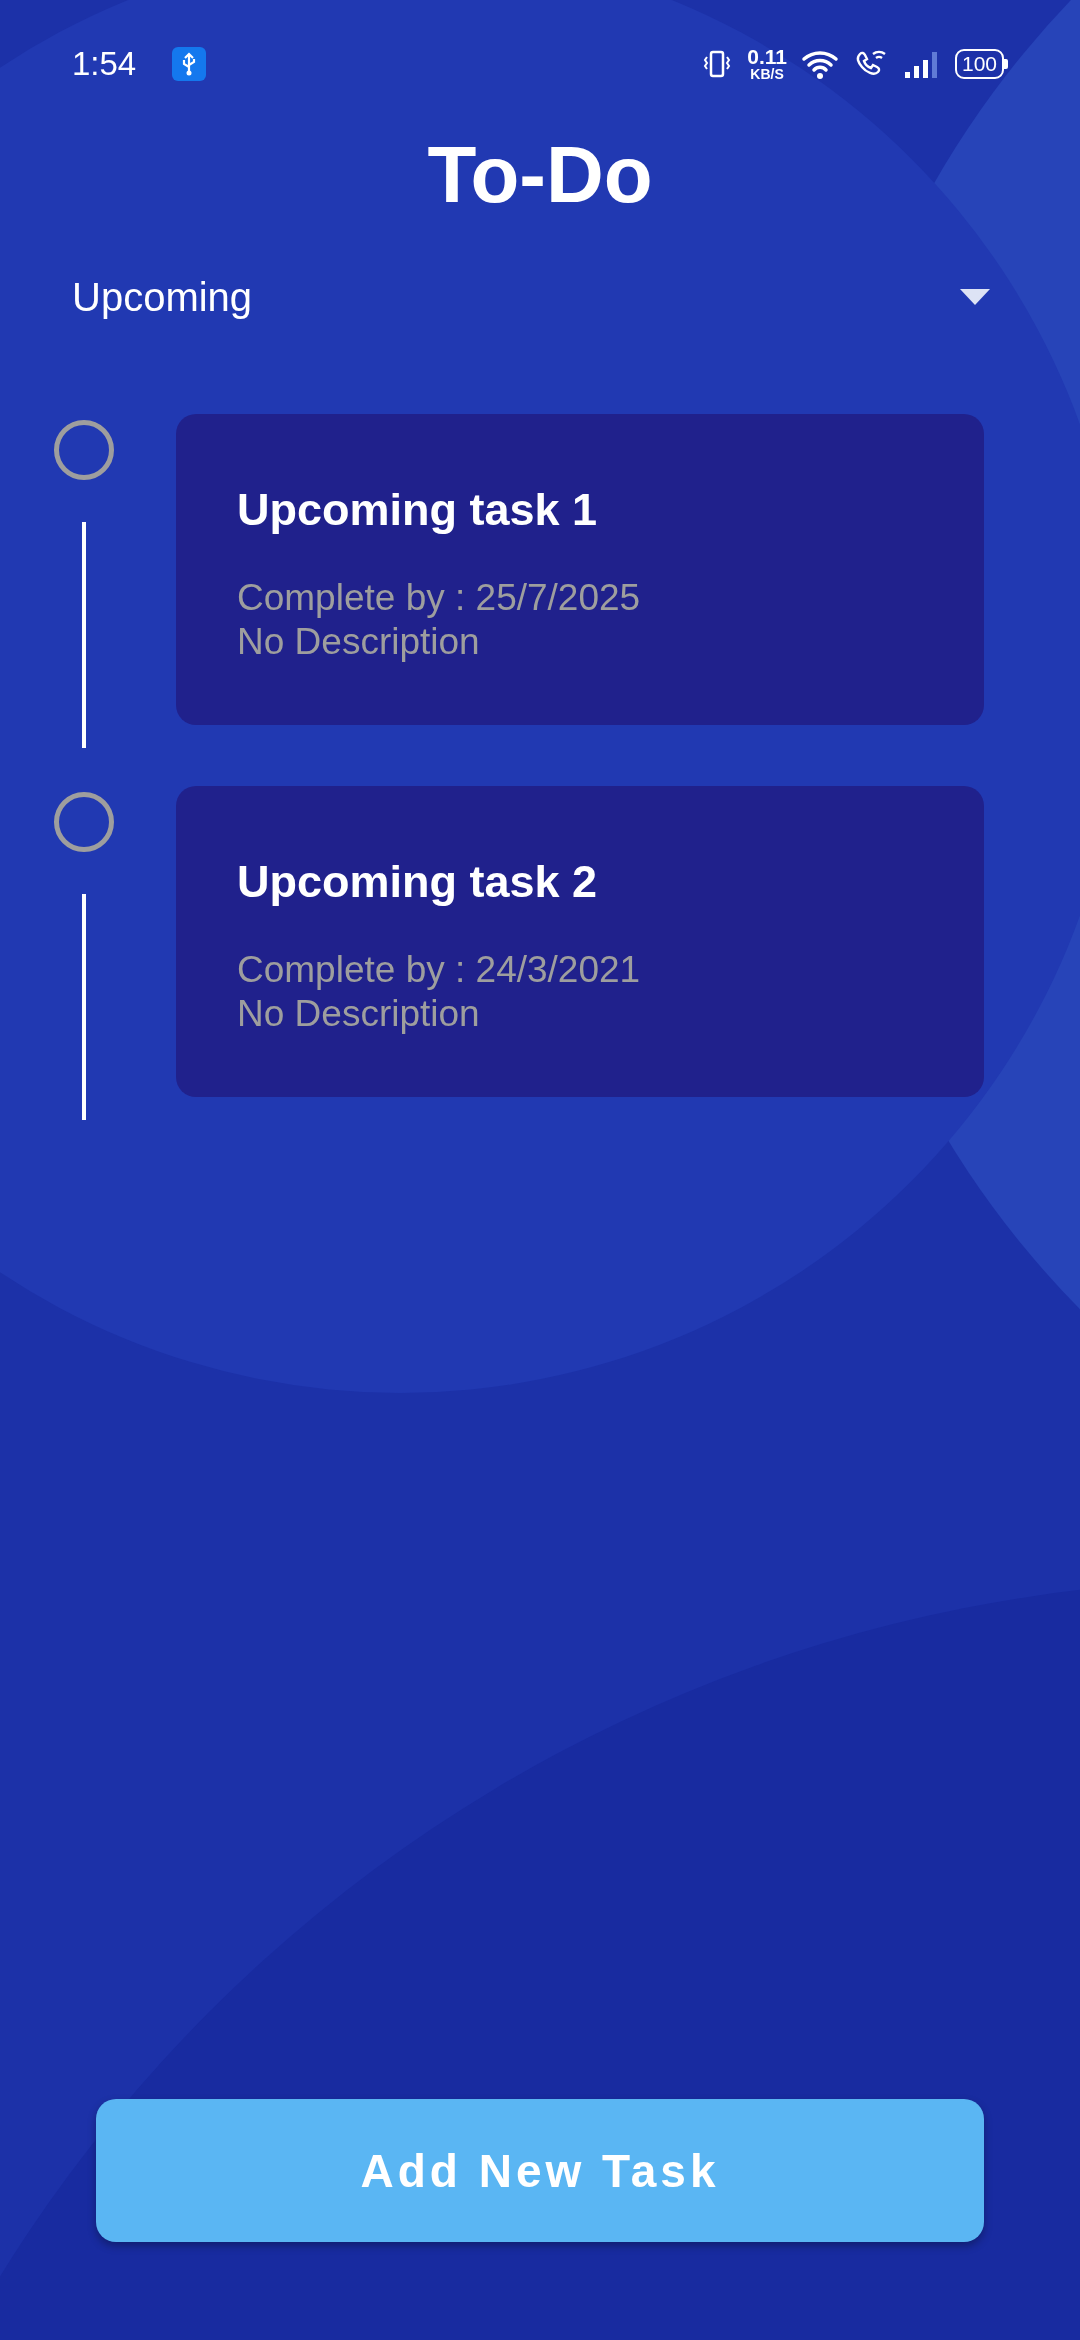 This screenshot has width=1080, height=2340. What do you see at coordinates (439, 598) in the screenshot?
I see `task-due-date: Complete by : 25/7/2025` at bounding box center [439, 598].